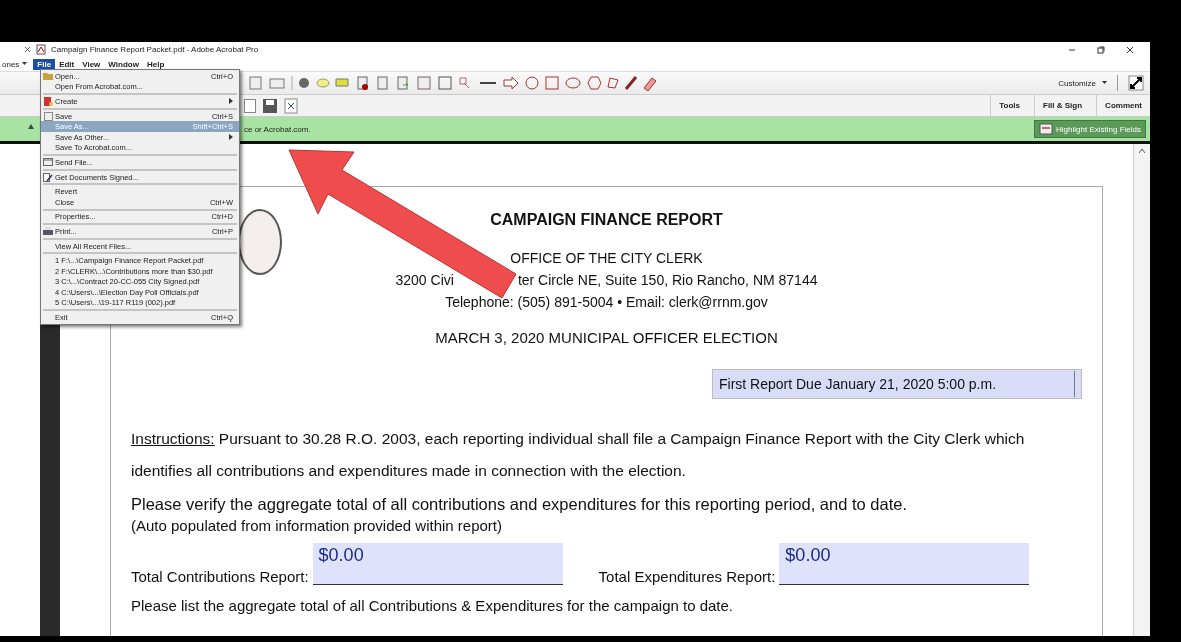 This screenshot has width=1181, height=642. Describe the element at coordinates (220, 576) in the screenshot. I see `field-label: Total Contributions Report:` at that location.